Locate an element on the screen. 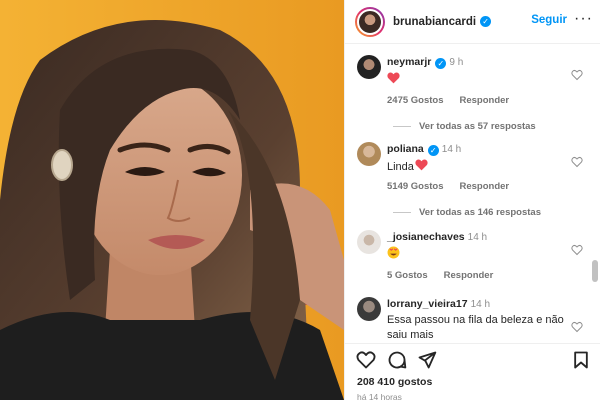 This screenshot has width=600, height=400. post-actions: 208 410 gostos há 14 horas is located at coordinates (472, 371).